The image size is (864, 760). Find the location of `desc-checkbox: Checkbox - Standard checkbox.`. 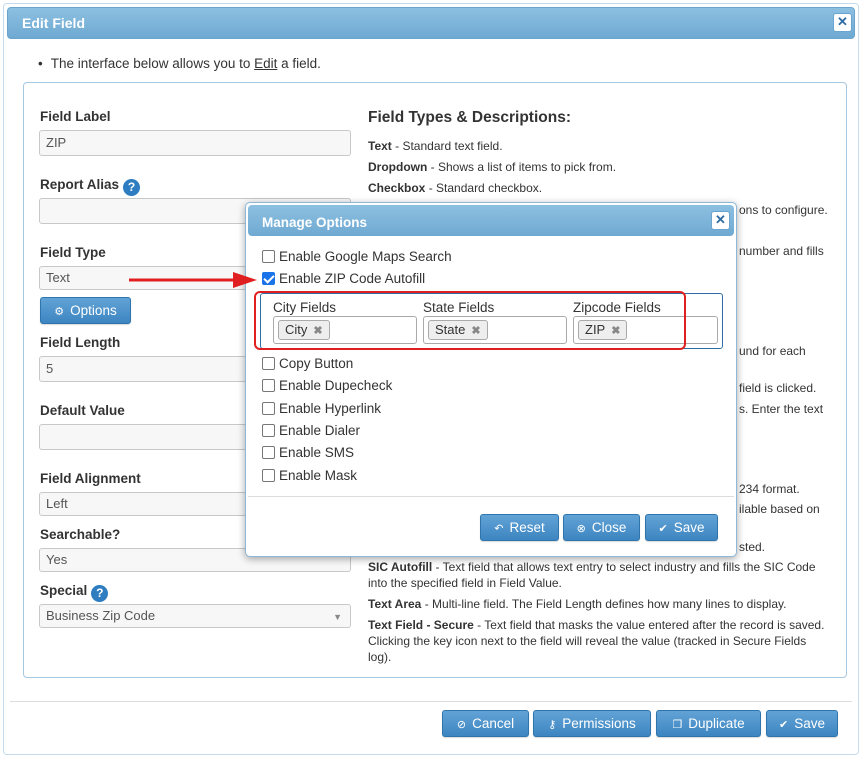

desc-checkbox: Checkbox - Standard checkbox. is located at coordinates (455, 188).